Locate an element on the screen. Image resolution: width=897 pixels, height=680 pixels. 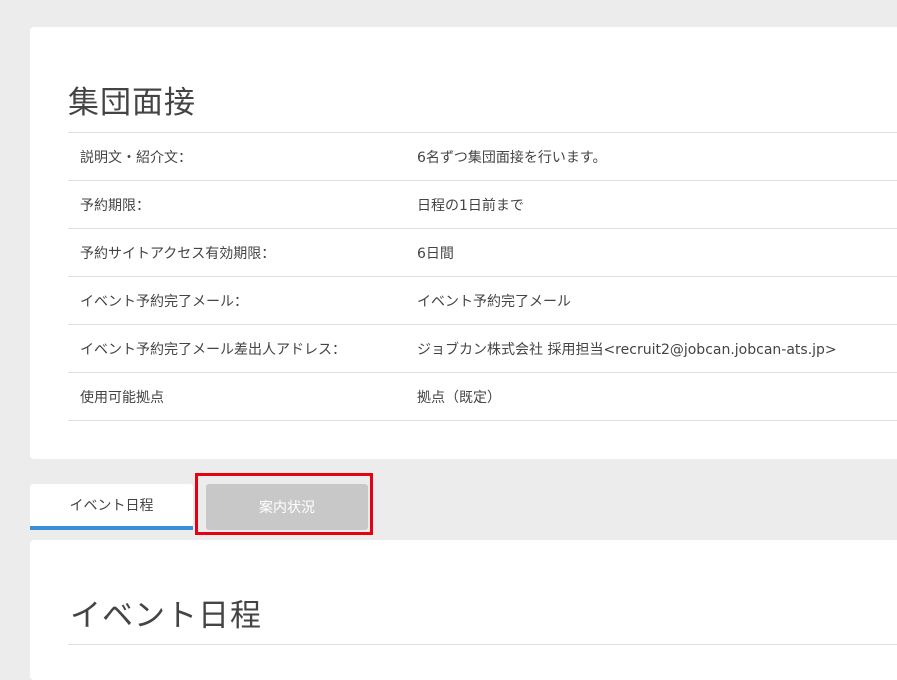
table-row: 予約期限： 日程の1日前まで is located at coordinates (482, 204).